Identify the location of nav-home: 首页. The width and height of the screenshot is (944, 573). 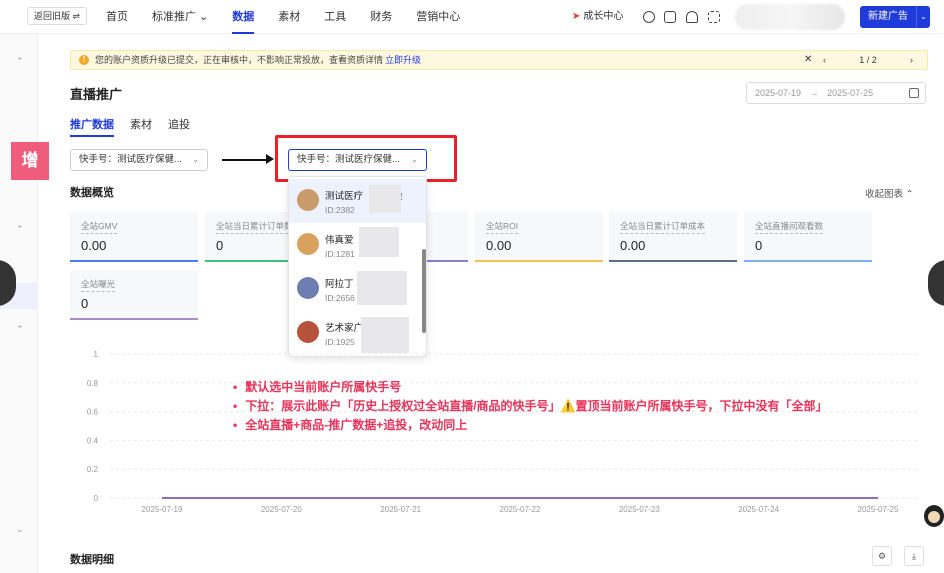
(117, 17).